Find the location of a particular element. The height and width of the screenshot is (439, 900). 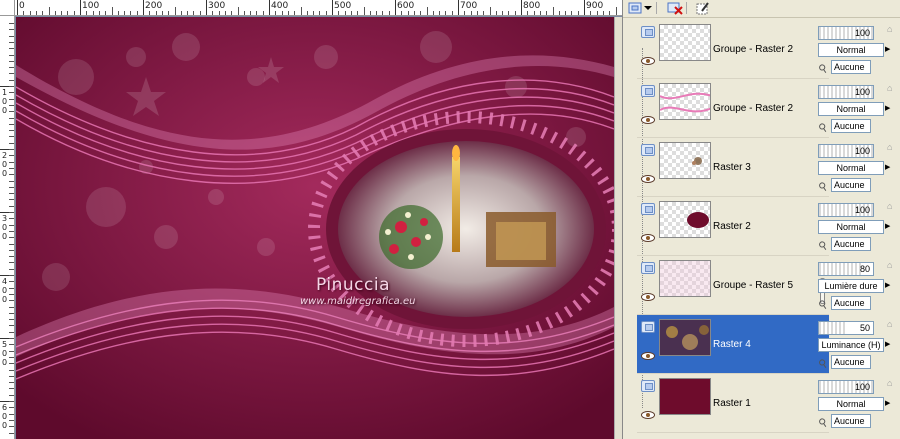

layer-name: Raster 4 is located at coordinates (732, 344).